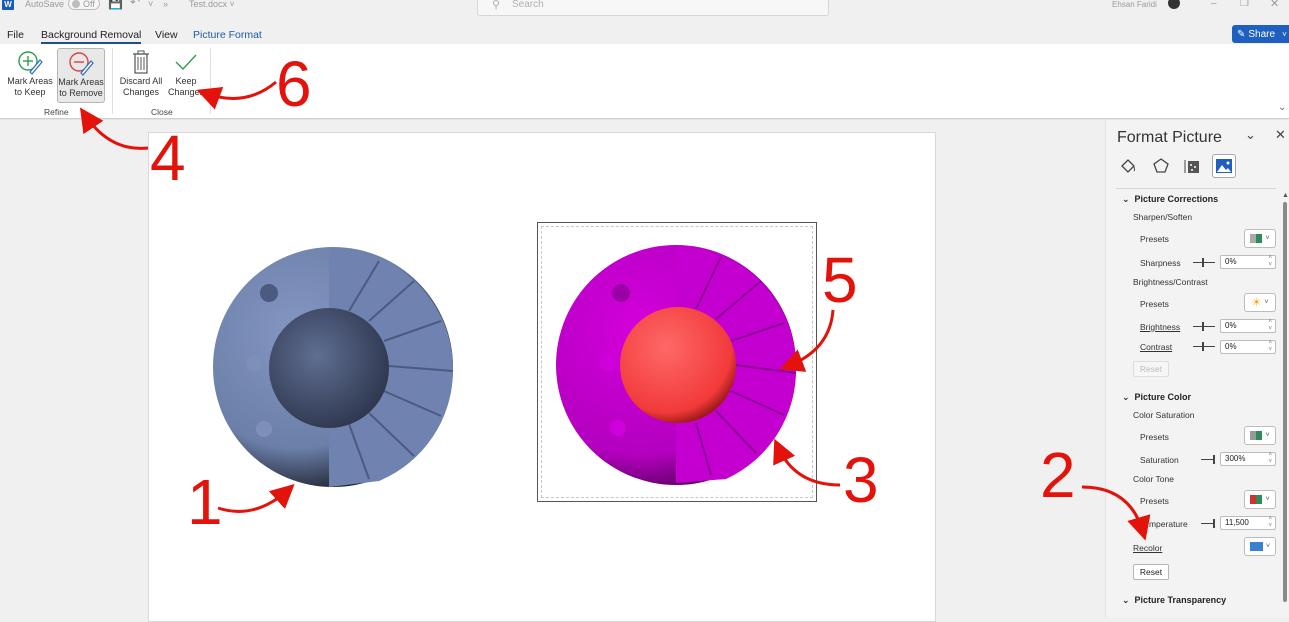 This screenshot has width=1289, height=622. What do you see at coordinates (1156, 347) in the screenshot?
I see `contrast-label: Contrast` at bounding box center [1156, 347].